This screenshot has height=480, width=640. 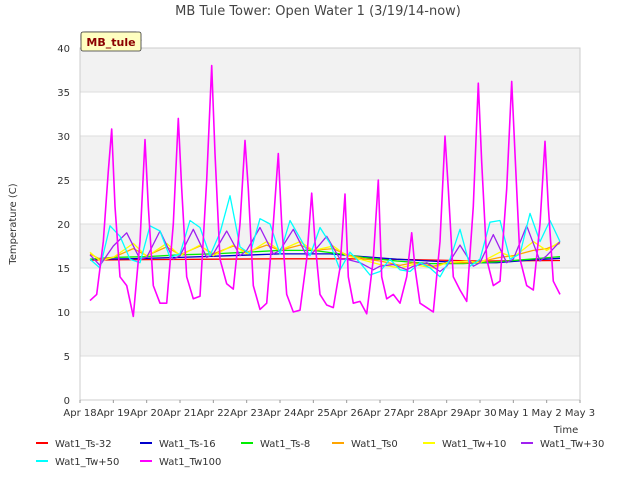 What do you see at coordinates (513, 413) in the screenshot?
I see `x-tick-label: May 1` at bounding box center [513, 413].